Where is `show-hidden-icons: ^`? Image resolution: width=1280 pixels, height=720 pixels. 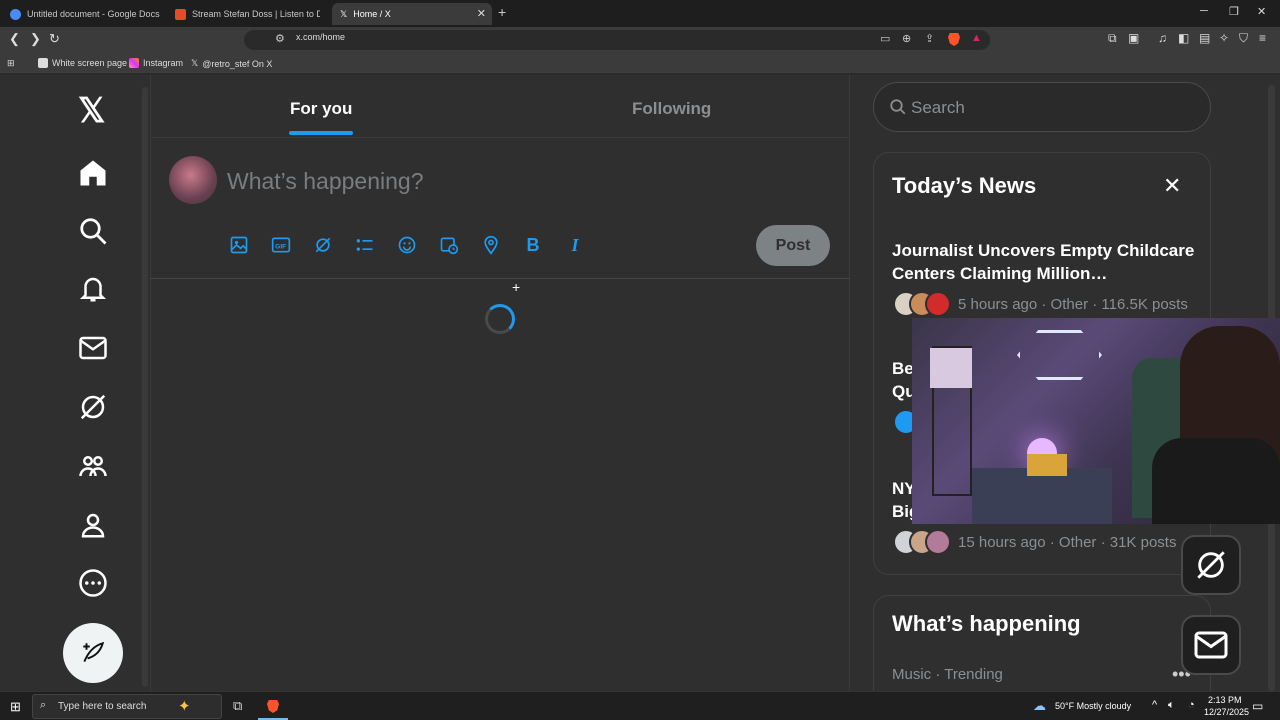
show-hidden-icons: ^ is located at coordinates (1154, 705).